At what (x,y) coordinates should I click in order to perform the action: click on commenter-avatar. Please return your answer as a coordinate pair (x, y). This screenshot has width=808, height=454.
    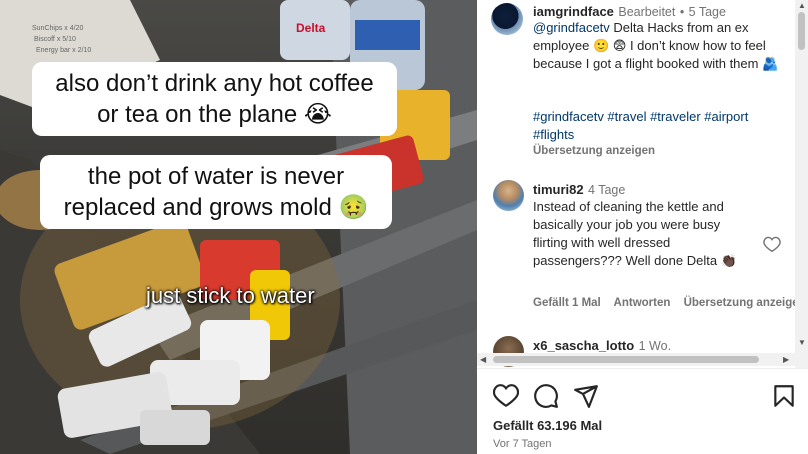
    Looking at the image, I should click on (508, 195).